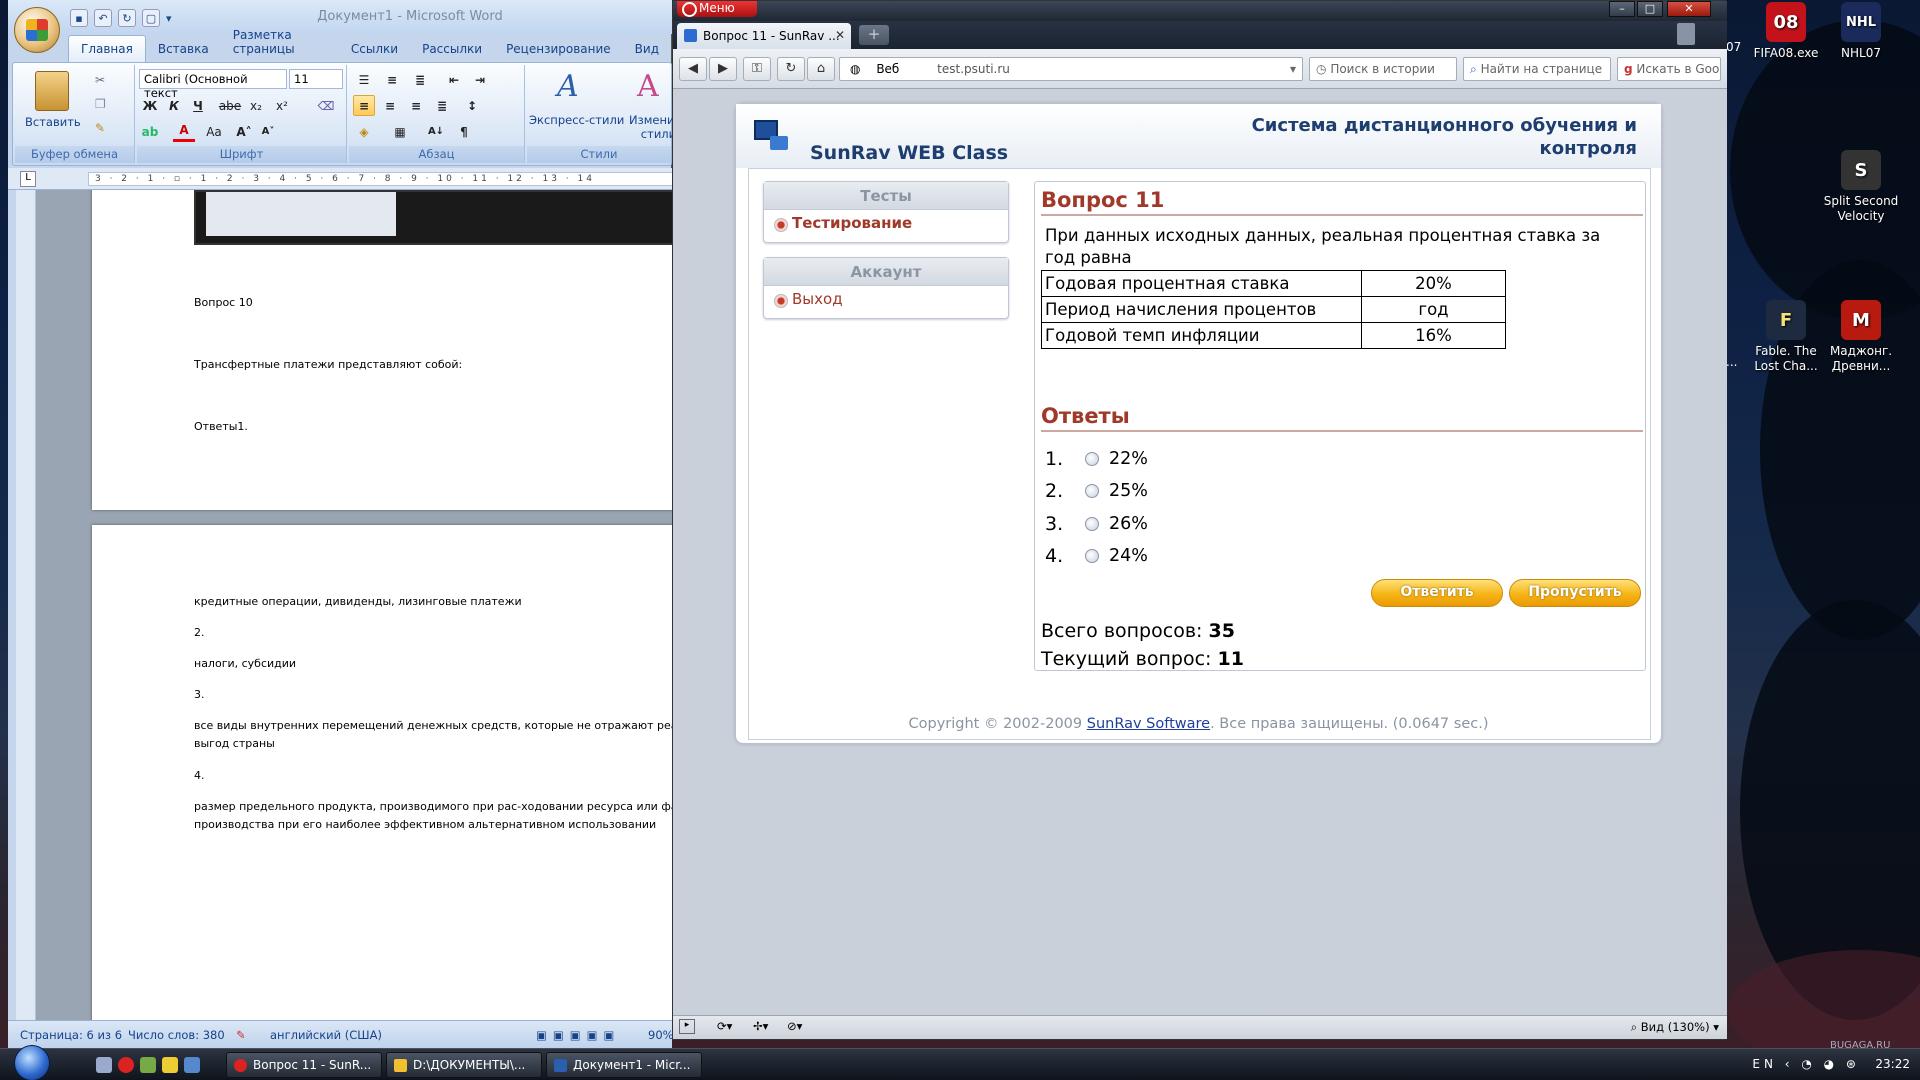  Describe the element at coordinates (886, 226) in the screenshot. I see `sidebar-item-testing: Тестирование` at that location.